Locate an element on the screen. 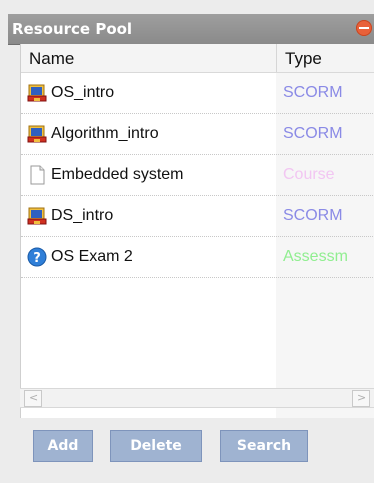 This screenshot has width=374, height=483. column-header-name: Name is located at coordinates (51, 59).